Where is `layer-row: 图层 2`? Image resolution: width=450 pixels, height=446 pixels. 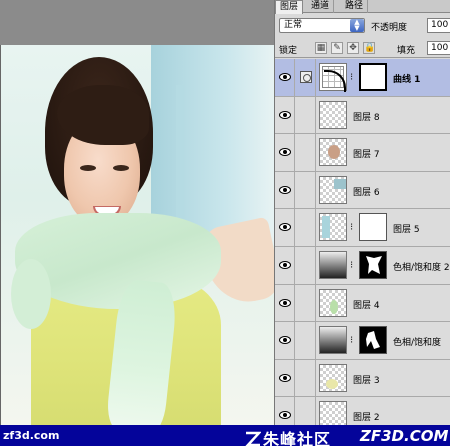 layer-row: 图层 2 is located at coordinates (362, 411).